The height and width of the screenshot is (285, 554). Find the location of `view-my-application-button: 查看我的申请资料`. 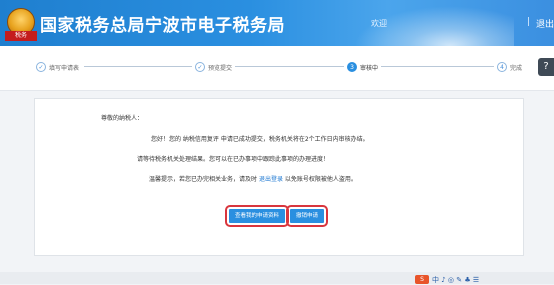

view-my-application-button: 查看我的申请资料 is located at coordinates (257, 216).